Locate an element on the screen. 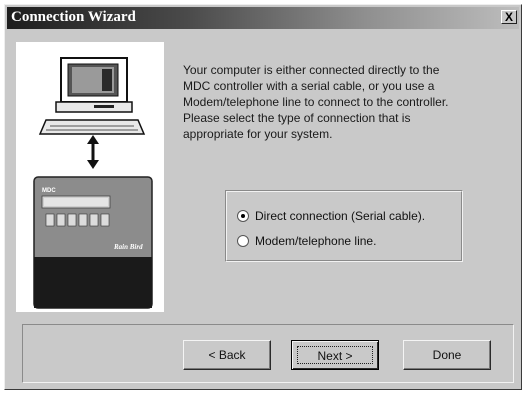  radio-modem-connection: Modem/telephone line. is located at coordinates (306, 241).